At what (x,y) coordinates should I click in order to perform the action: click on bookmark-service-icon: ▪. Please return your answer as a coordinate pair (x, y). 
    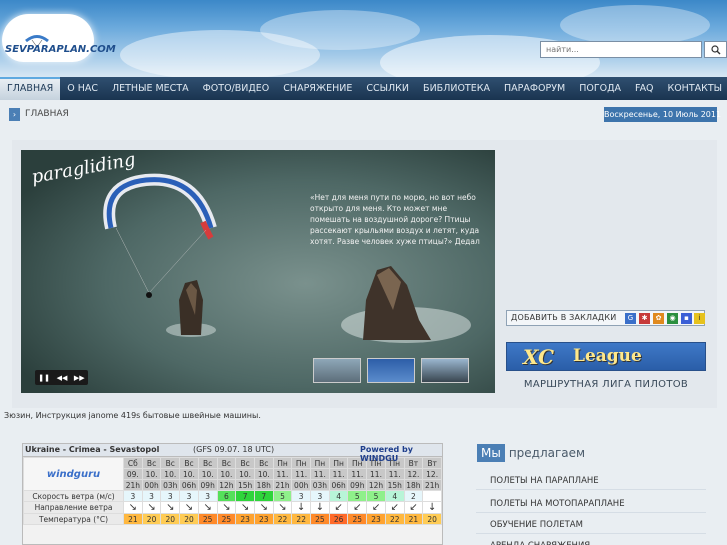
    Looking at the image, I should click on (686, 318).